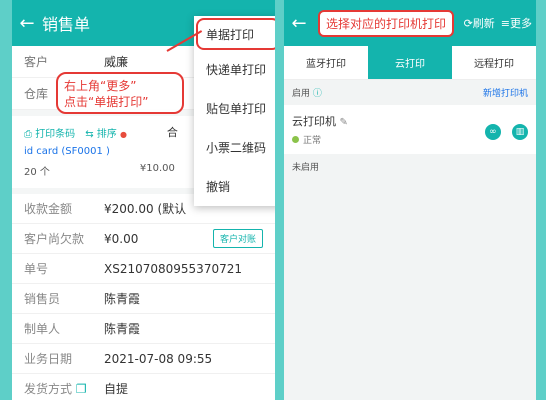 The width and height of the screenshot is (546, 400). What do you see at coordinates (234, 147) in the screenshot?
I see `menu-item-receipt-qrcode: 小票二维码` at bounding box center [234, 147].